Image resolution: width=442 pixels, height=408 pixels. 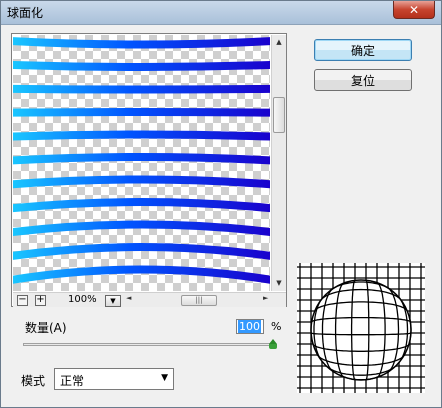 I want to click on mode-select: 正常 ▼, so click(x=114, y=379).